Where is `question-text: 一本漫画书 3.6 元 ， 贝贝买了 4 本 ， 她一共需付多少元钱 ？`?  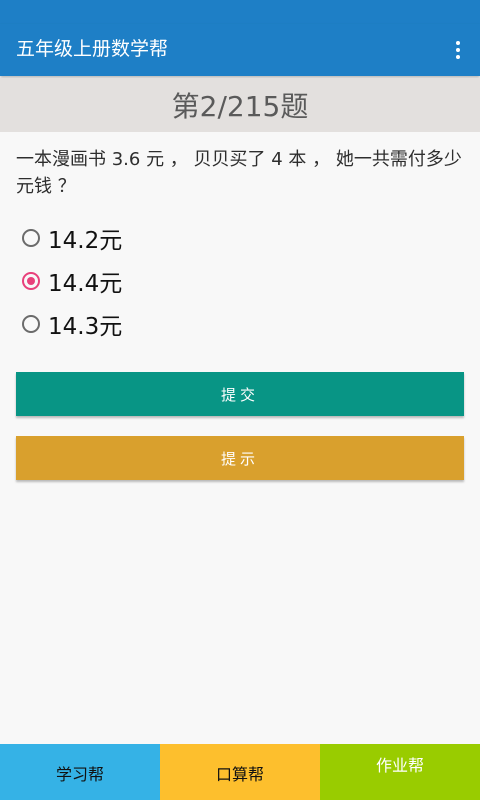 question-text: 一本漫画书 3.6 元 ， 贝贝买了 4 本 ， 她一共需付多少元钱 ？ is located at coordinates (239, 173).